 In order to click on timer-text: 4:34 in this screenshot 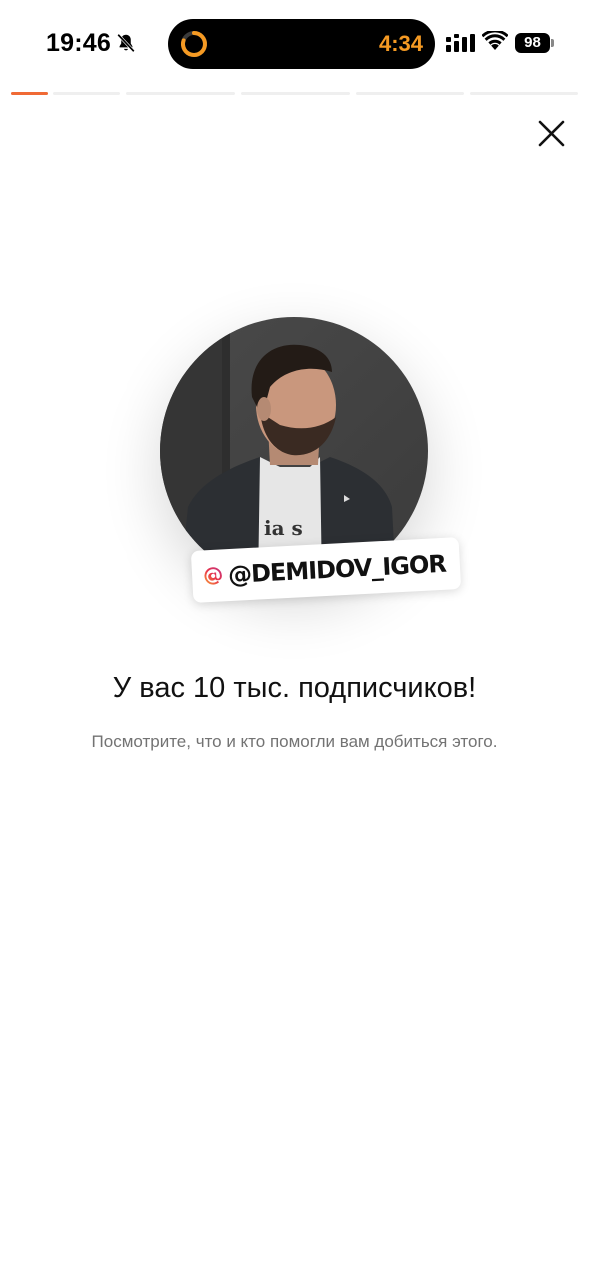, I will do `click(400, 43)`.